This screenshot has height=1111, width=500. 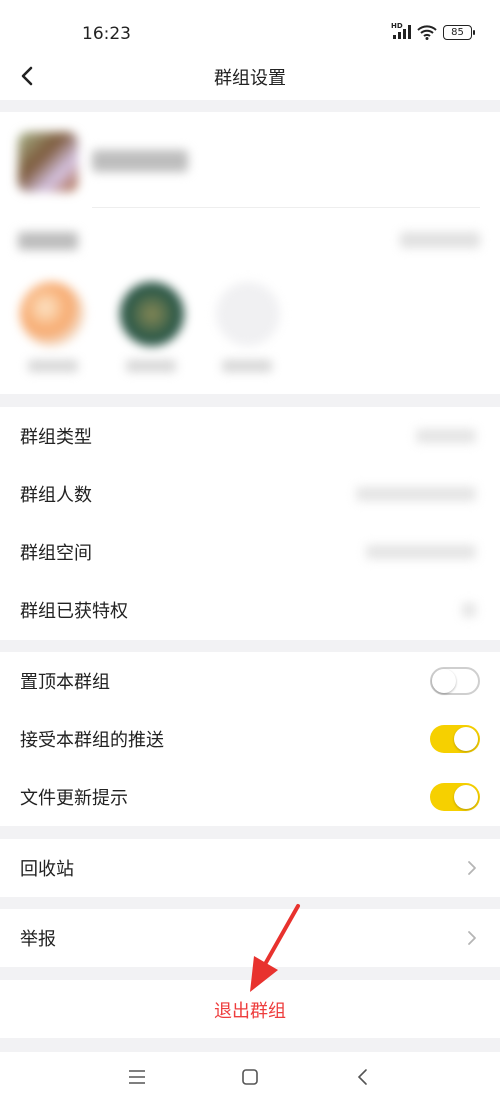 What do you see at coordinates (455, 681) in the screenshot?
I see `pin-group-toggle` at bounding box center [455, 681].